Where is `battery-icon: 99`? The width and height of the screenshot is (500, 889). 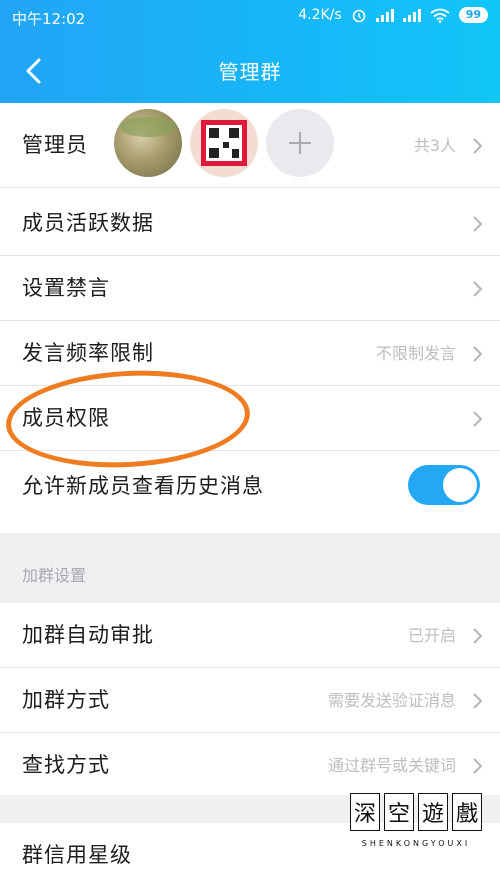
battery-icon: 99 is located at coordinates (473, 15).